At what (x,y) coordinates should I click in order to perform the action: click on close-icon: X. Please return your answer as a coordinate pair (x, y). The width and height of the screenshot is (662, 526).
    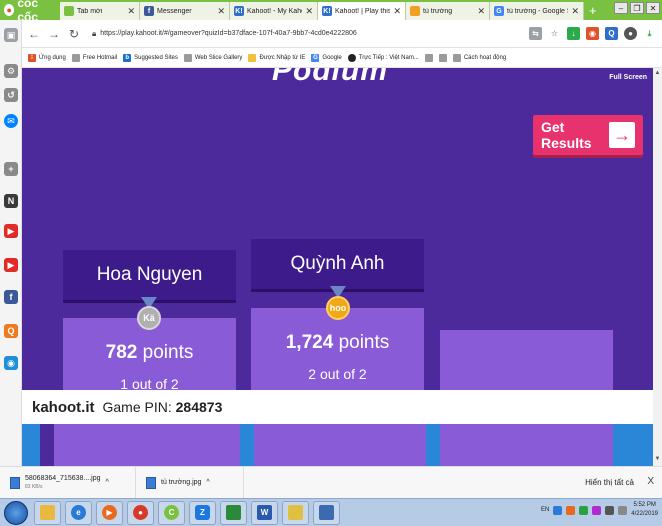
    Looking at the image, I should click on (650, 481).